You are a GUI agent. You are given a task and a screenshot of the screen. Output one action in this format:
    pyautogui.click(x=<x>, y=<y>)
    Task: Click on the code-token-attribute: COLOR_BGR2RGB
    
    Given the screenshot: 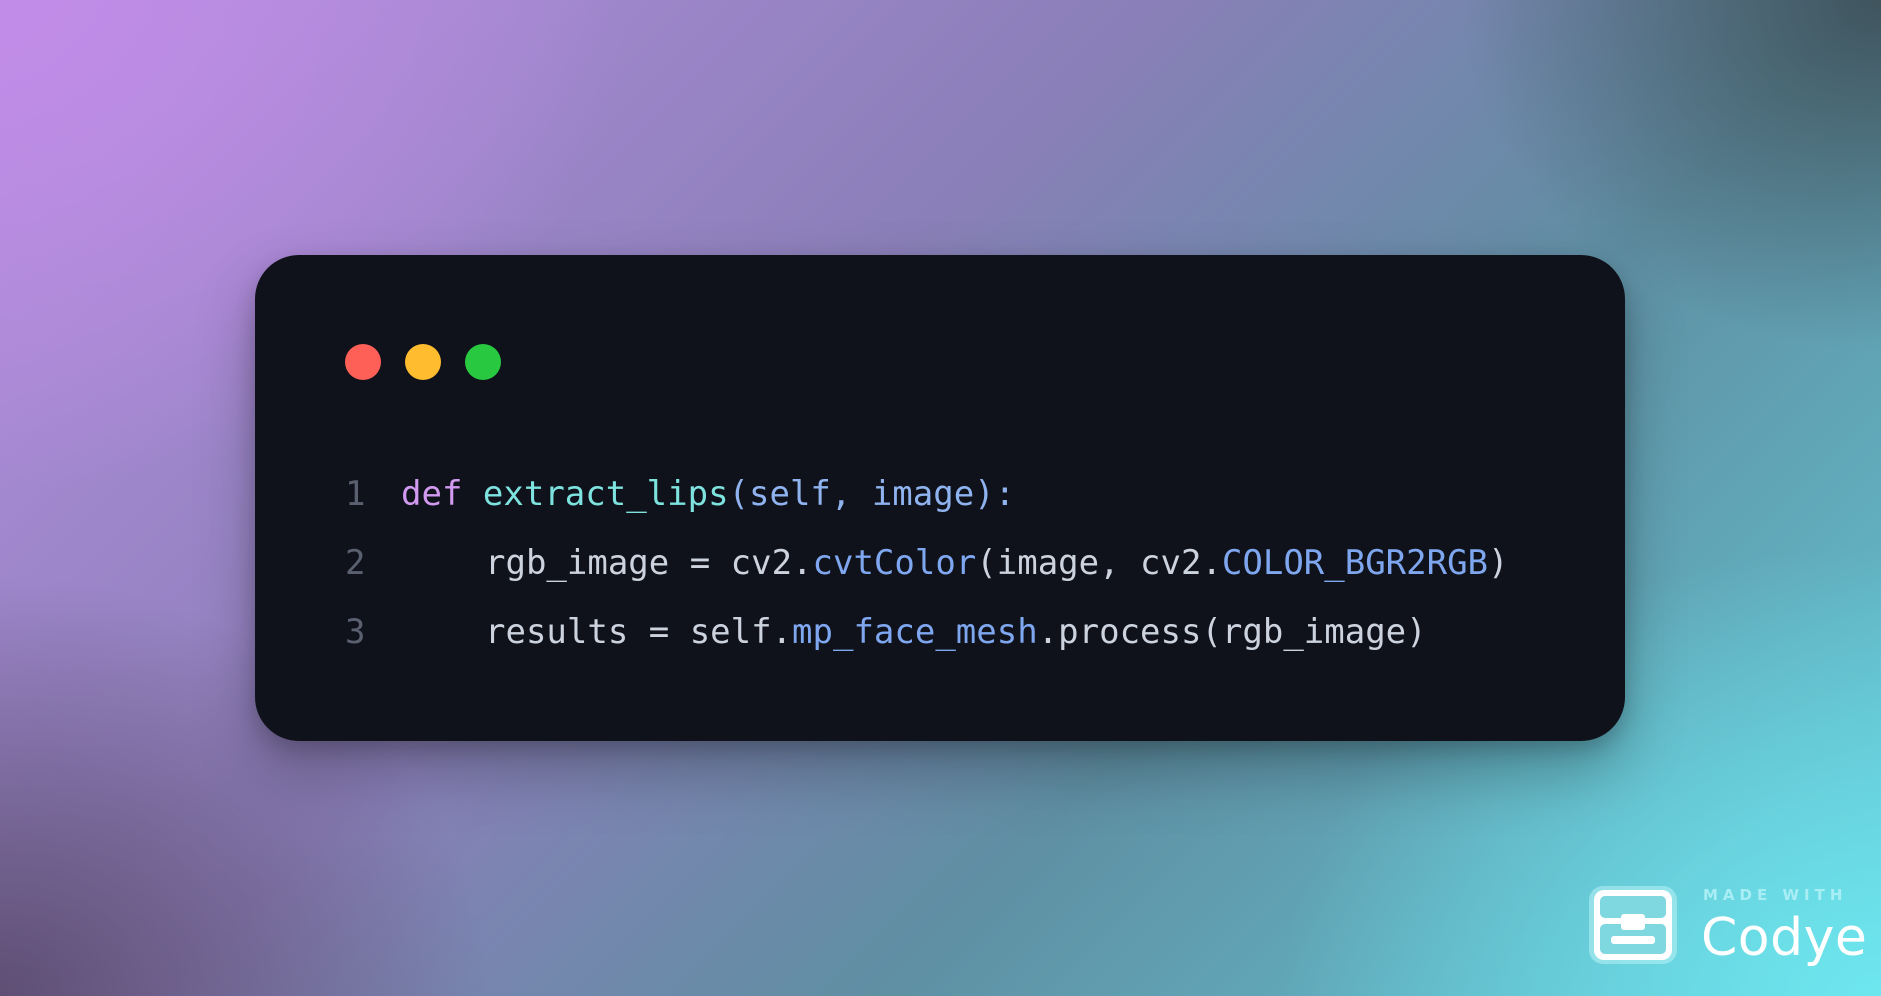 What is the action you would take?
    pyautogui.click(x=1355, y=563)
    